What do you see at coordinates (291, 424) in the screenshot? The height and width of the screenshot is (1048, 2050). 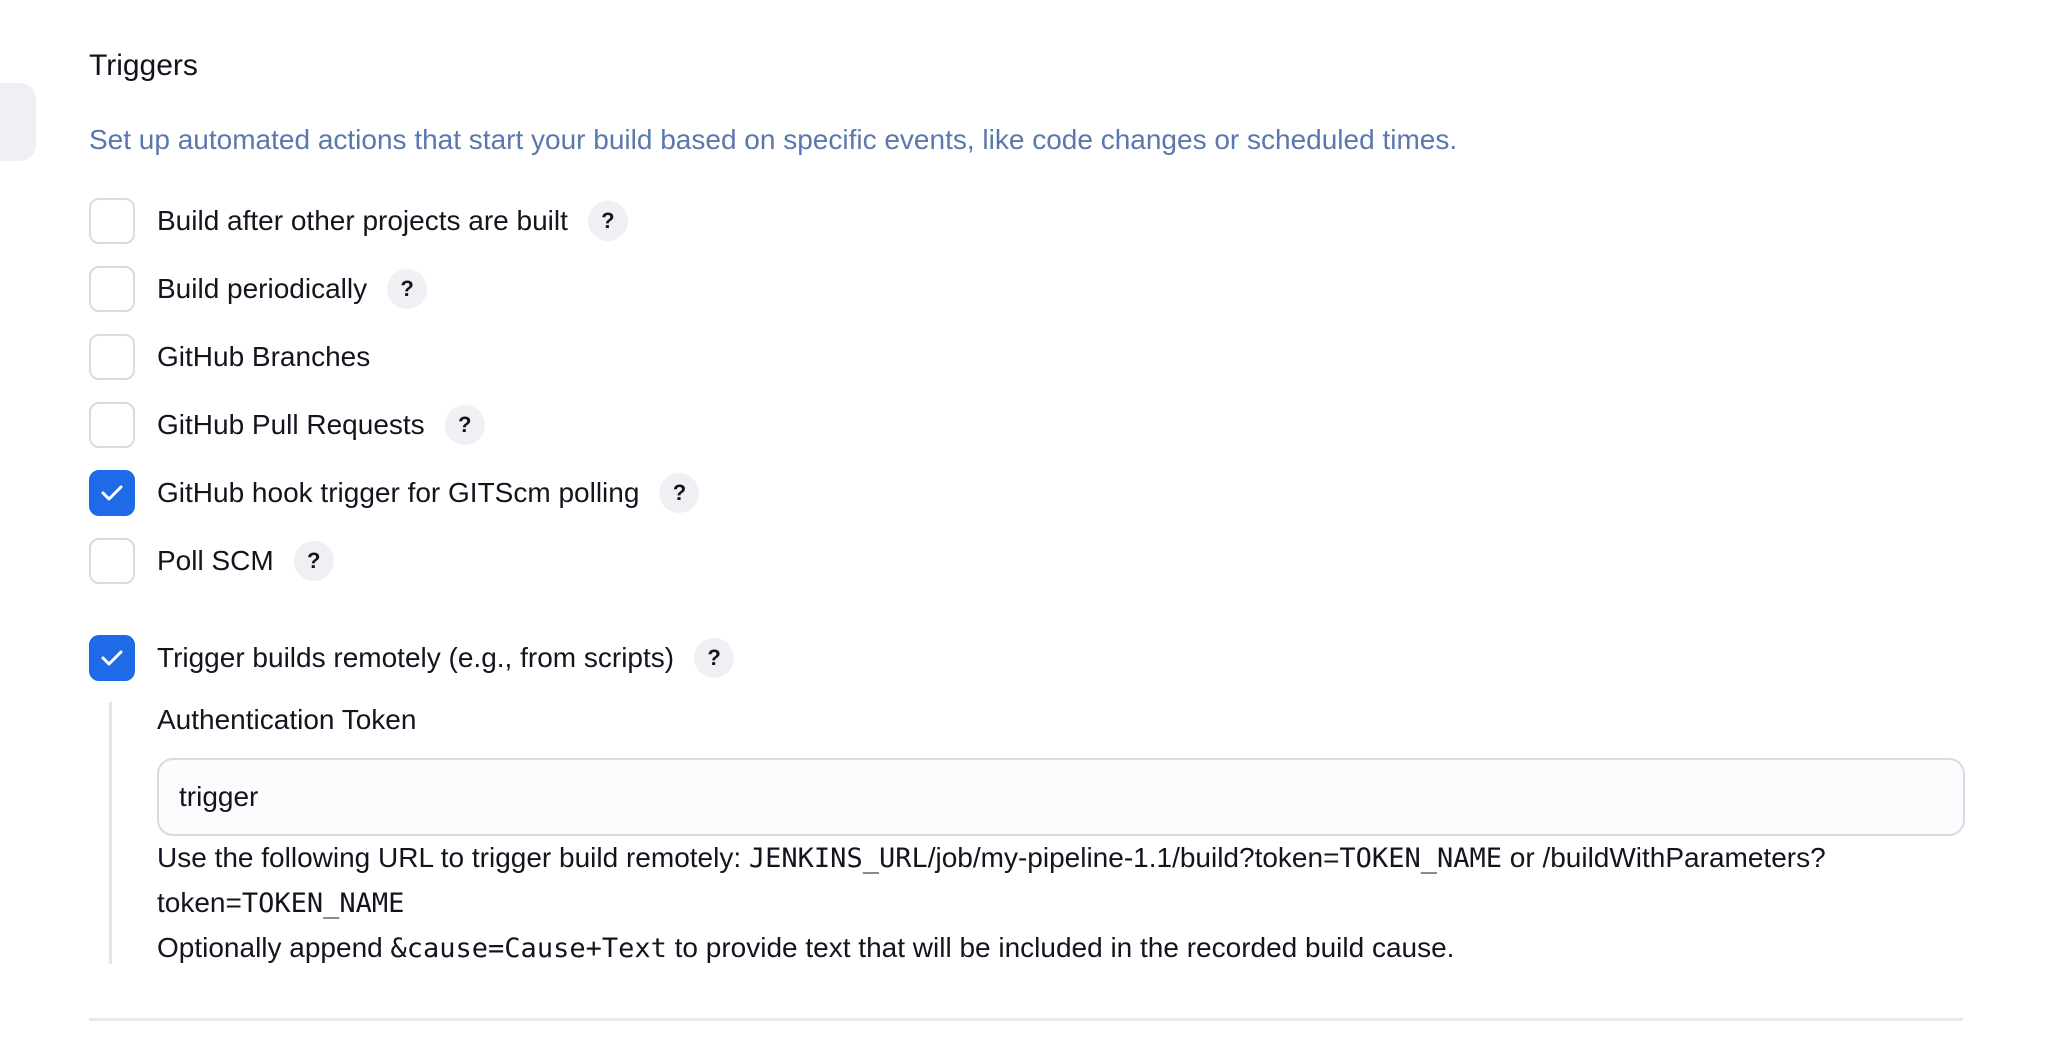 I see `option-label: GitHub Pull Requests` at bounding box center [291, 424].